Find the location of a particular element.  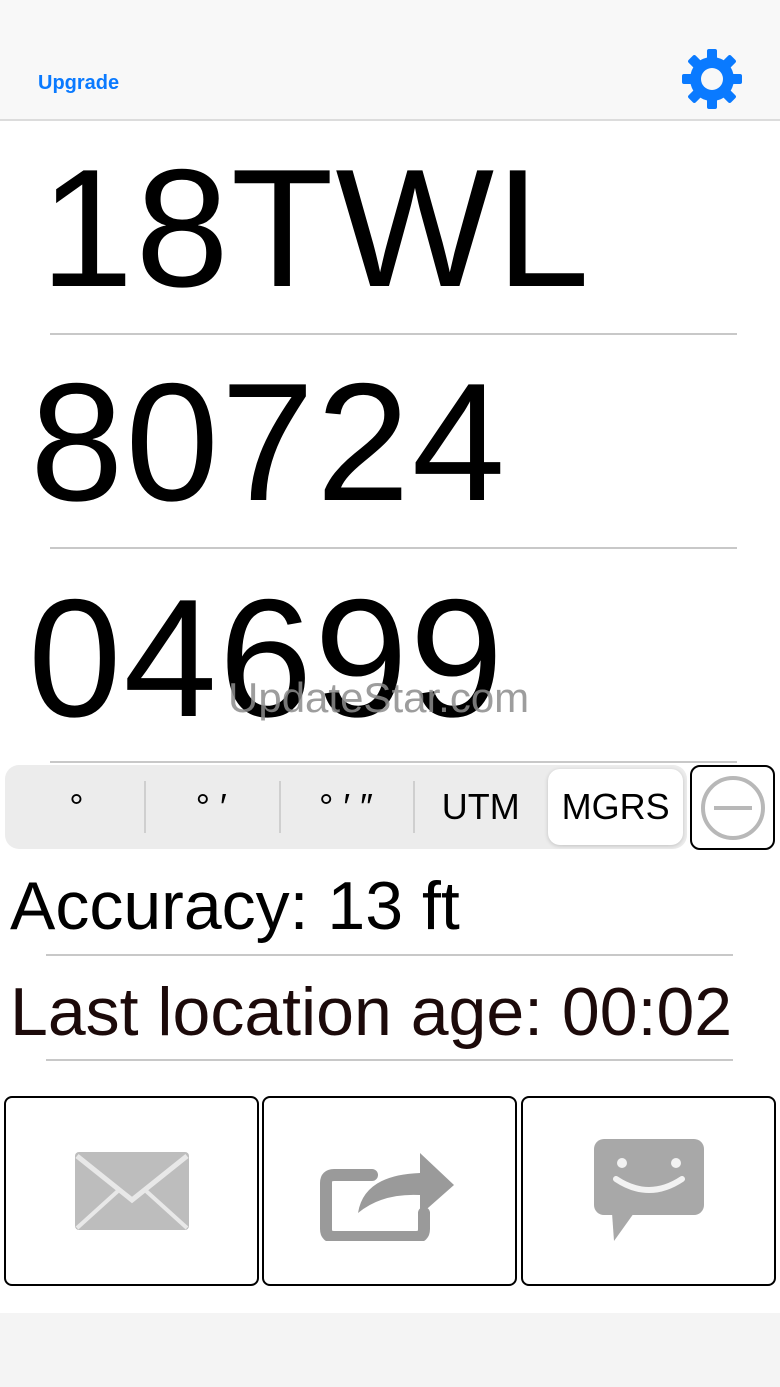

format-option-degrees-minutes-seconds: ° ′ ″ is located at coordinates (346, 807).